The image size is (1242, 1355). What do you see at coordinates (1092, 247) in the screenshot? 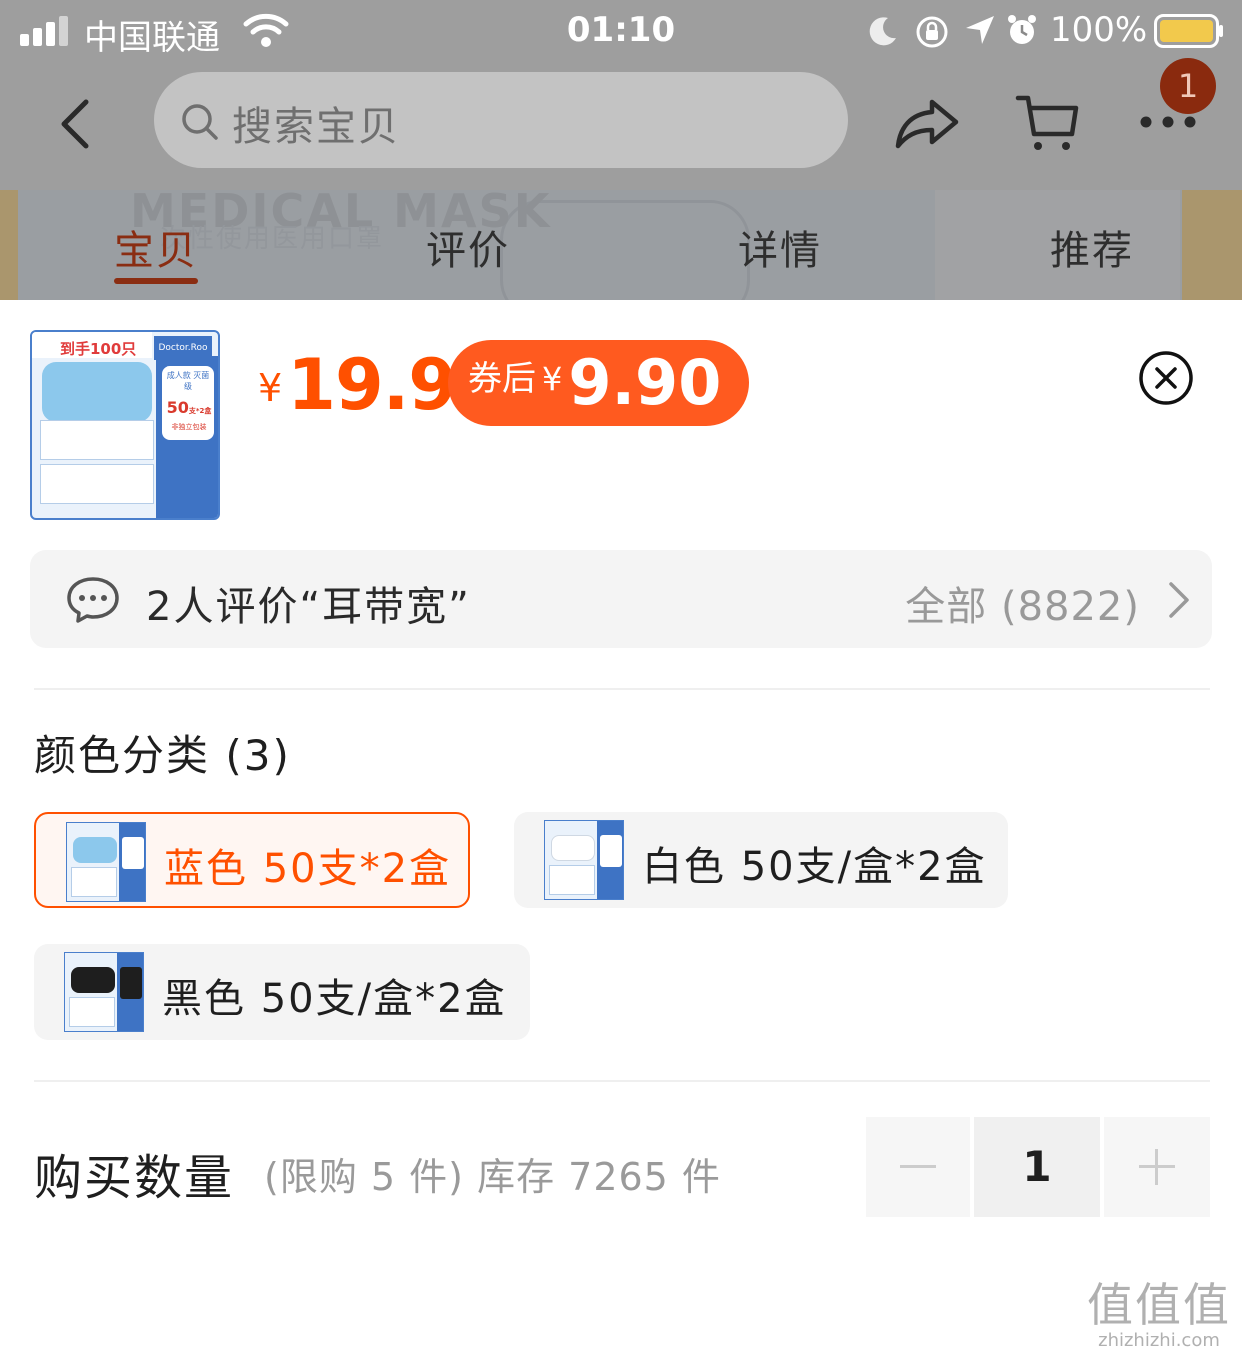
I see `tab-recommend: 推荐` at bounding box center [1092, 247].